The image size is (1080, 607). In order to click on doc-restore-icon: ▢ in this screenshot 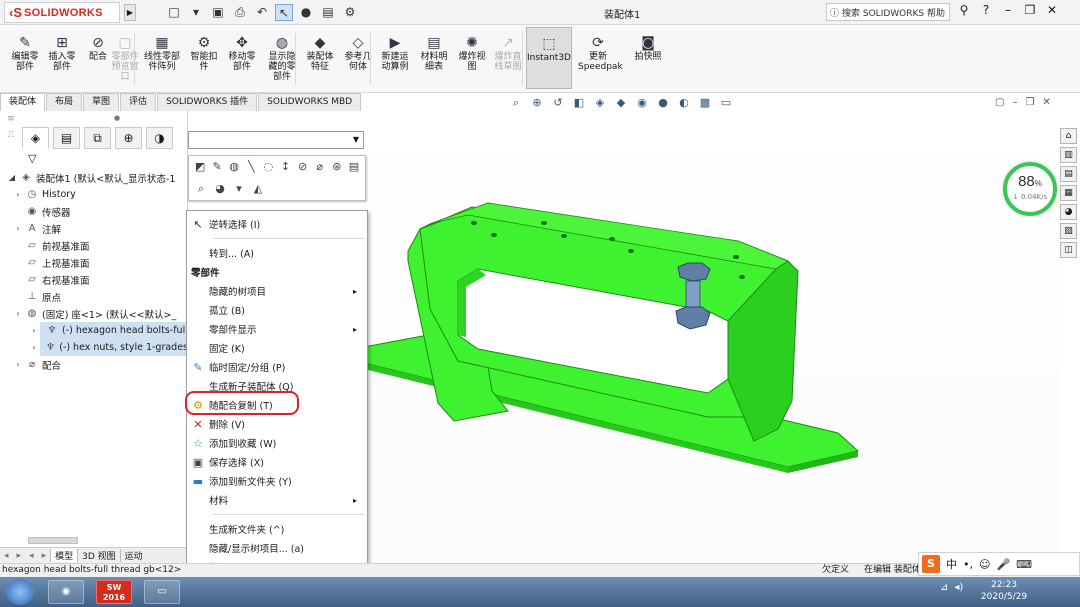, I will do `click(999, 102)`.